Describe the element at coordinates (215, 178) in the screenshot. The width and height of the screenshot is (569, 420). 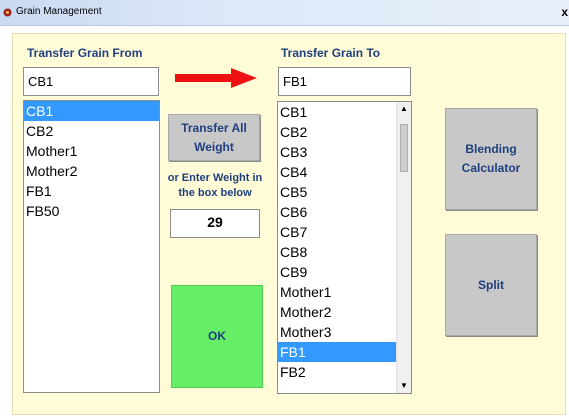
I see `hint-line1: or Enter Weight in` at that location.